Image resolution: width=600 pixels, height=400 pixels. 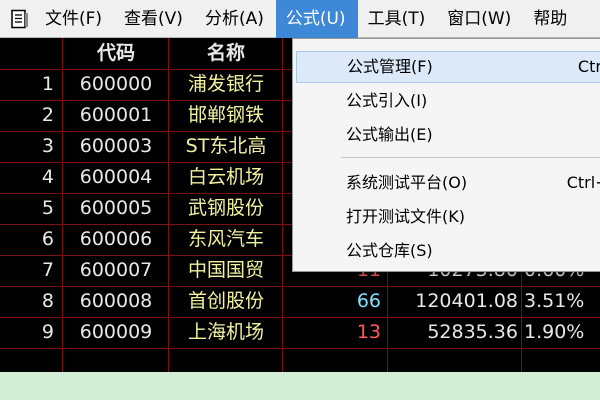 What do you see at coordinates (448, 251) in the screenshot?
I see `menu-item-formula-repository: 公式仓库(S)` at bounding box center [448, 251].